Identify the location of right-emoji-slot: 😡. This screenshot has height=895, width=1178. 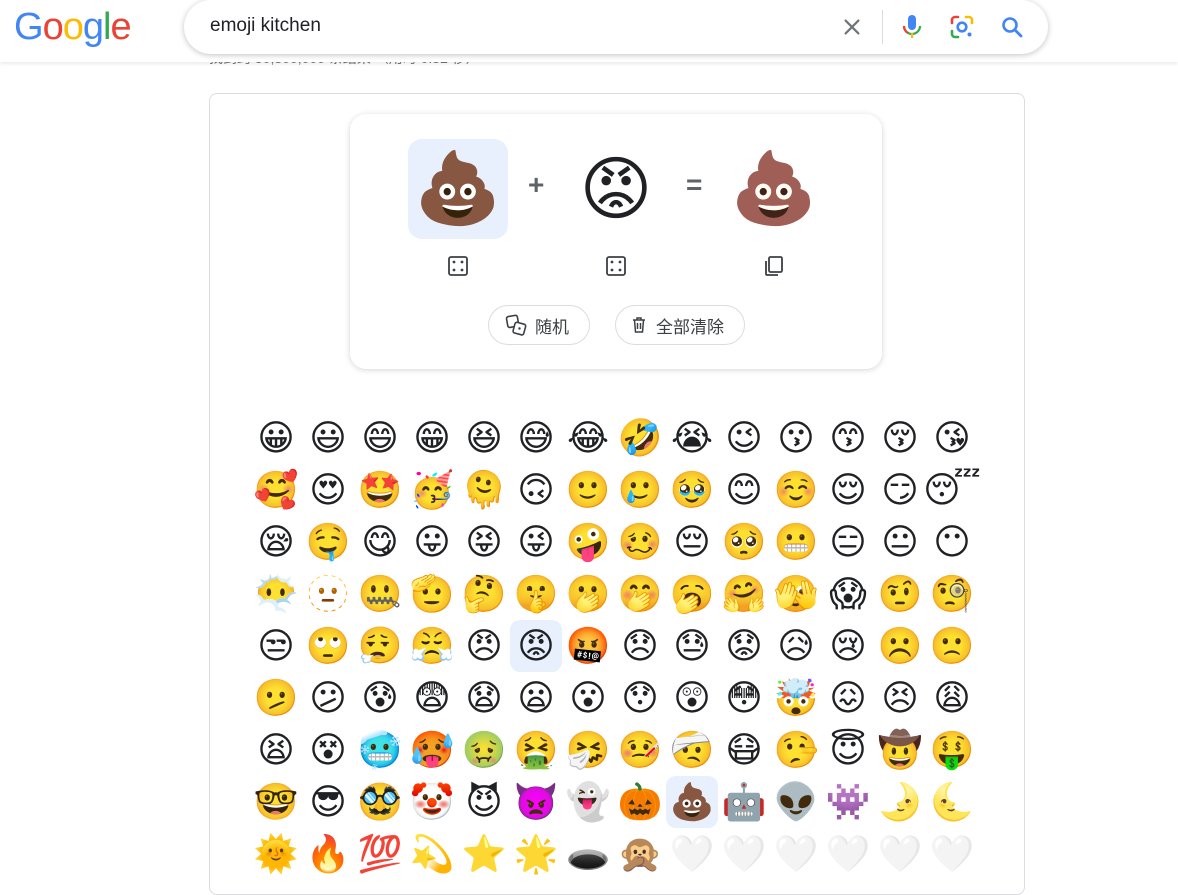
(616, 189).